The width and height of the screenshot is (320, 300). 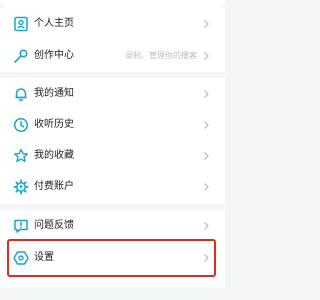 What do you see at coordinates (54, 93) in the screenshot?
I see `menu-item-label: 我的通知` at bounding box center [54, 93].